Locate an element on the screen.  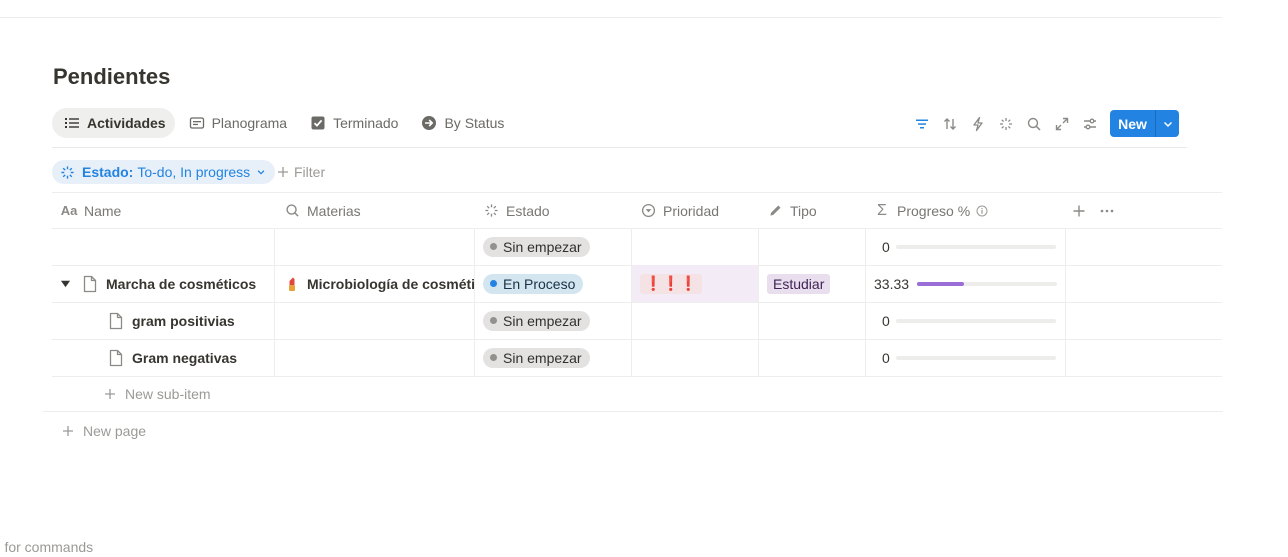
new-button-label: New is located at coordinates (1132, 123).